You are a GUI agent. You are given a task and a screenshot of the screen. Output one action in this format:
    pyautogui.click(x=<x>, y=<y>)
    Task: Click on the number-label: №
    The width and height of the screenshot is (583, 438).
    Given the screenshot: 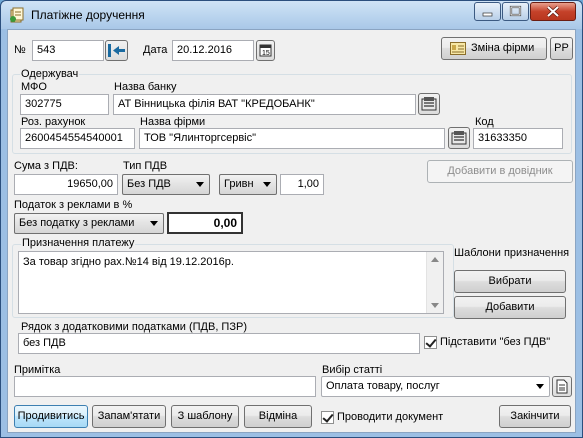 What is the action you would take?
    pyautogui.click(x=20, y=50)
    